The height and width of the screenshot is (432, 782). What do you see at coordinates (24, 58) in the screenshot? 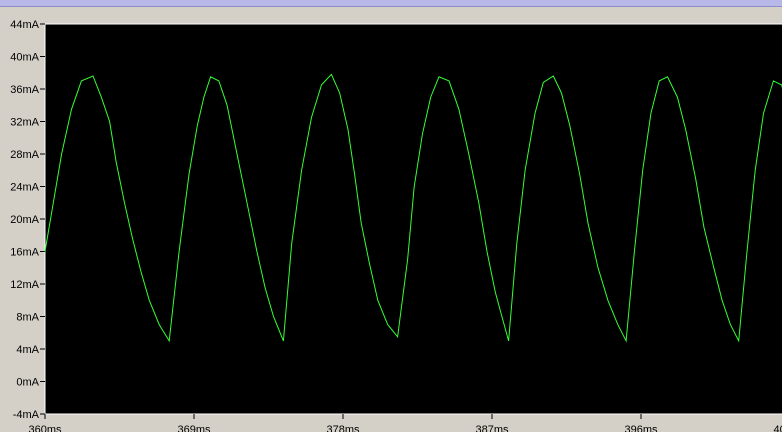
I see `y-tick-label: 40mA` at bounding box center [24, 58].